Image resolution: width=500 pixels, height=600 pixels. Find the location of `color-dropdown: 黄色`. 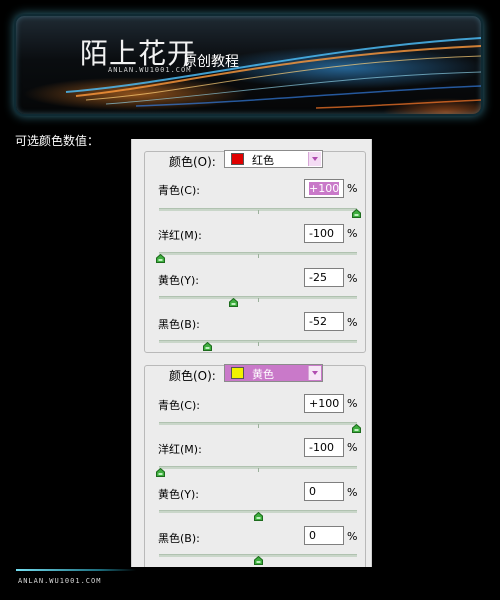

color-dropdown: 黄色 is located at coordinates (273, 373).